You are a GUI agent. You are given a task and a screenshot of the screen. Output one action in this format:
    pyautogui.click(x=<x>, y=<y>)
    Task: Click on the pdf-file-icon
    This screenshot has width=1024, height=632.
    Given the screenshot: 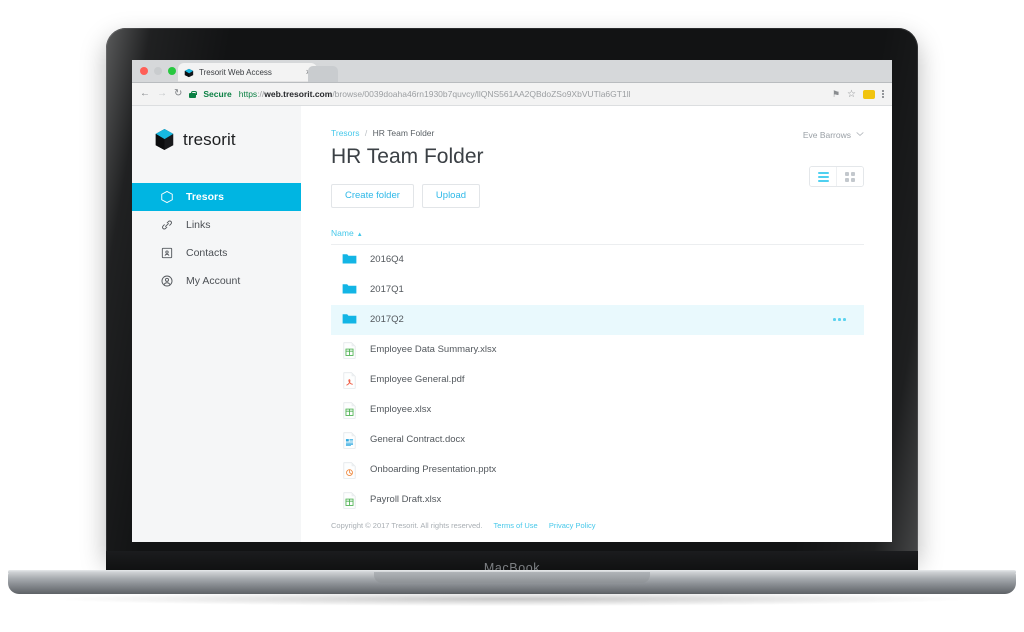 What is the action you would take?
    pyautogui.click(x=349, y=380)
    